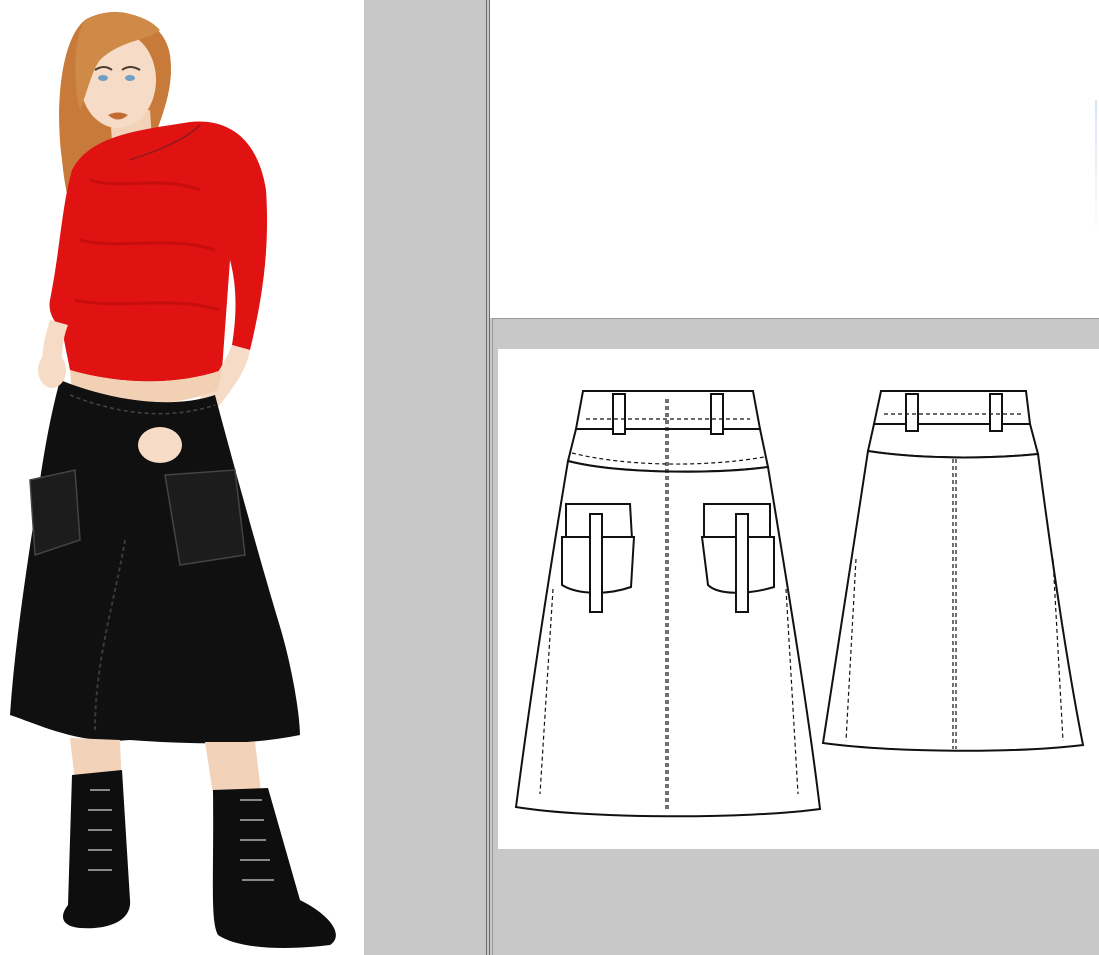 This screenshot has width=1099, height=955. Describe the element at coordinates (953, 571) in the screenshot. I see `back-view-sketch` at that location.